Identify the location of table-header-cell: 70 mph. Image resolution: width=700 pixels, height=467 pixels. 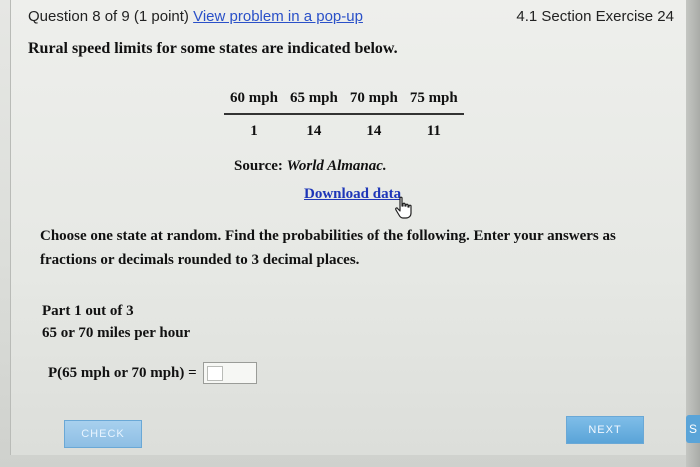
(373, 101).